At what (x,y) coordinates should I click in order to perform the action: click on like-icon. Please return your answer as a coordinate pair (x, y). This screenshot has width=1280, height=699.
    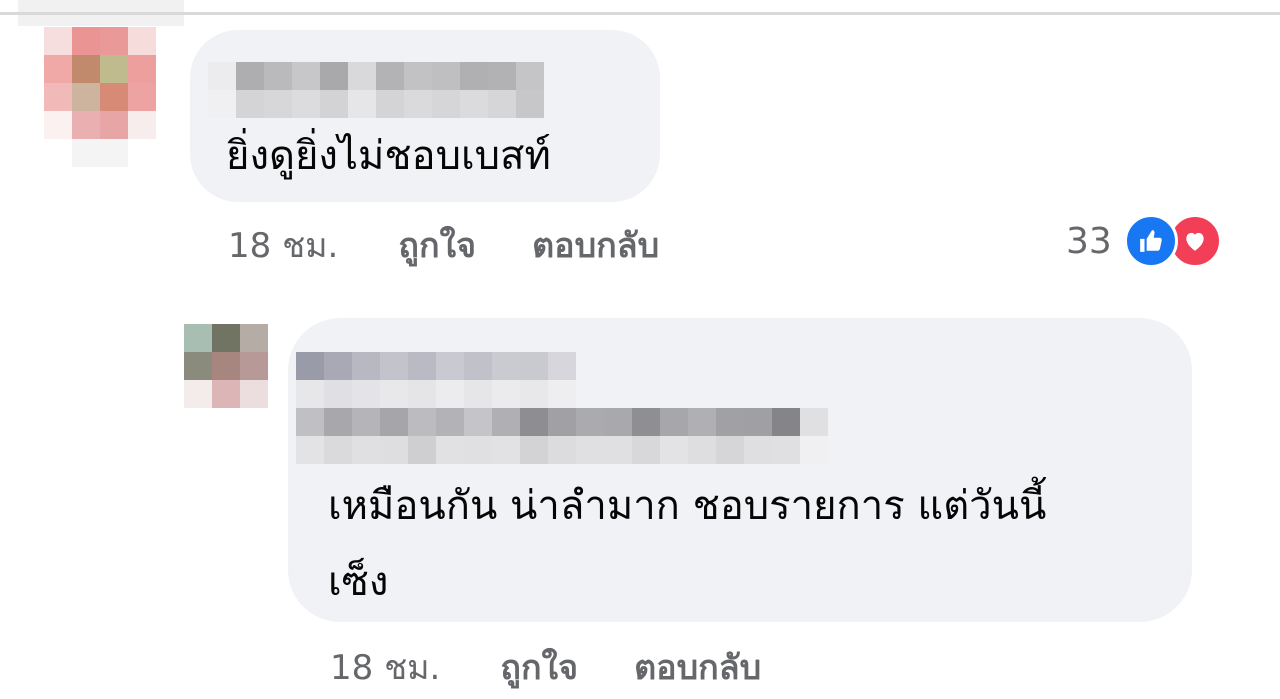
    Looking at the image, I should click on (1150, 241).